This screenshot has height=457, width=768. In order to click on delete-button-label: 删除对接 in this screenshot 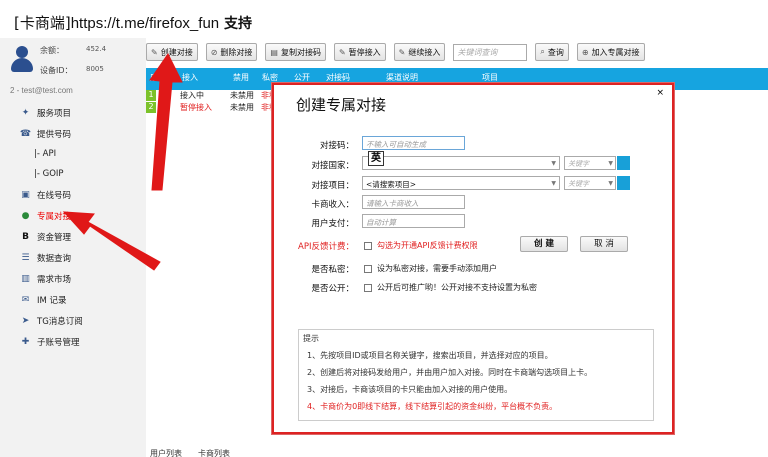, I will do `click(236, 52)`.